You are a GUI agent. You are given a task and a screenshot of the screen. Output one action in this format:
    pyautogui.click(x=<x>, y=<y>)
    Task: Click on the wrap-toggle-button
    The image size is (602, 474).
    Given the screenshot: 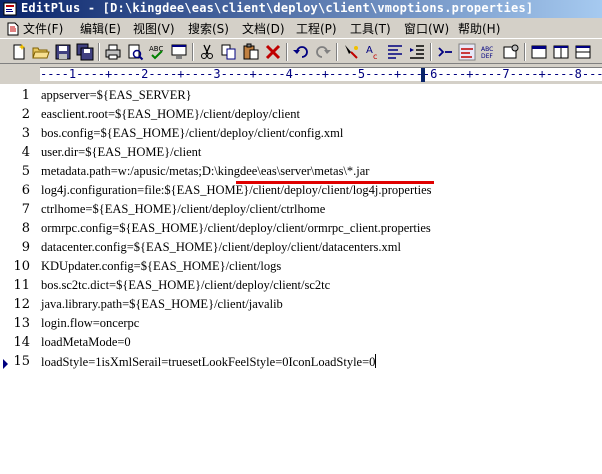 What is the action you would take?
    pyautogui.click(x=445, y=52)
    